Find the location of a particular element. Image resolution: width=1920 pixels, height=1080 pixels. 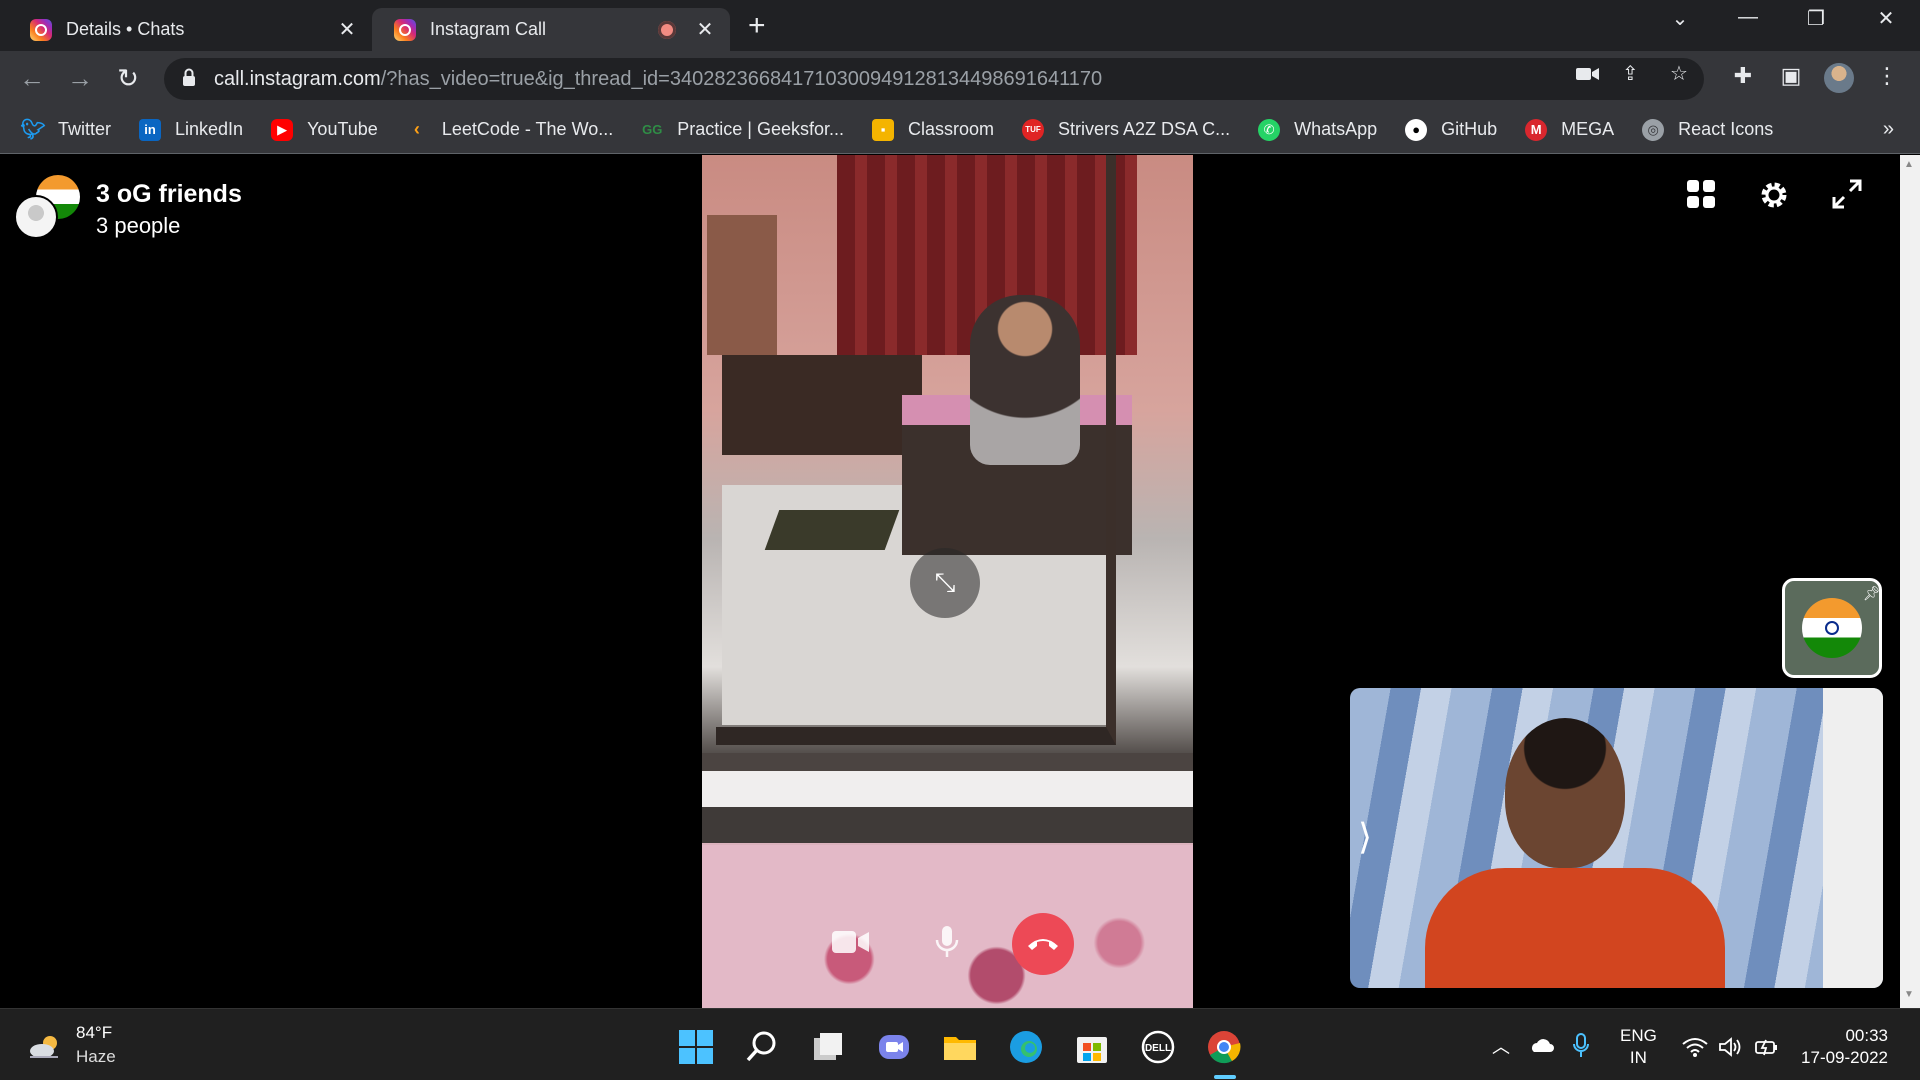

edge-browser-icon is located at coordinates (1026, 1047).